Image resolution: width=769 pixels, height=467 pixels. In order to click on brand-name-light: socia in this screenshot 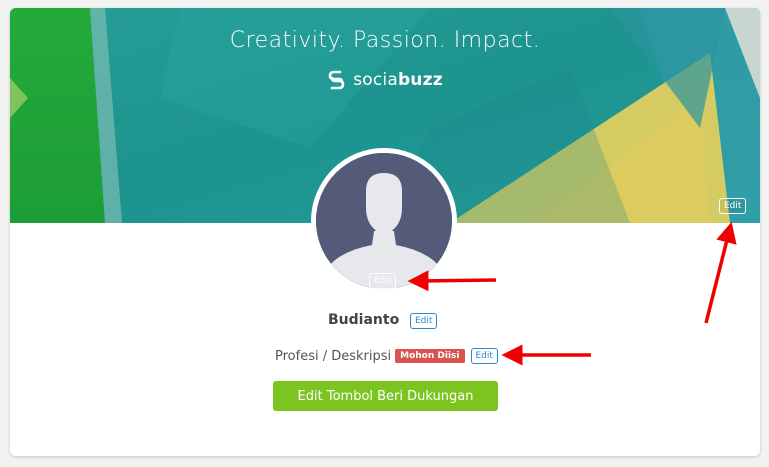, I will do `click(375, 80)`.